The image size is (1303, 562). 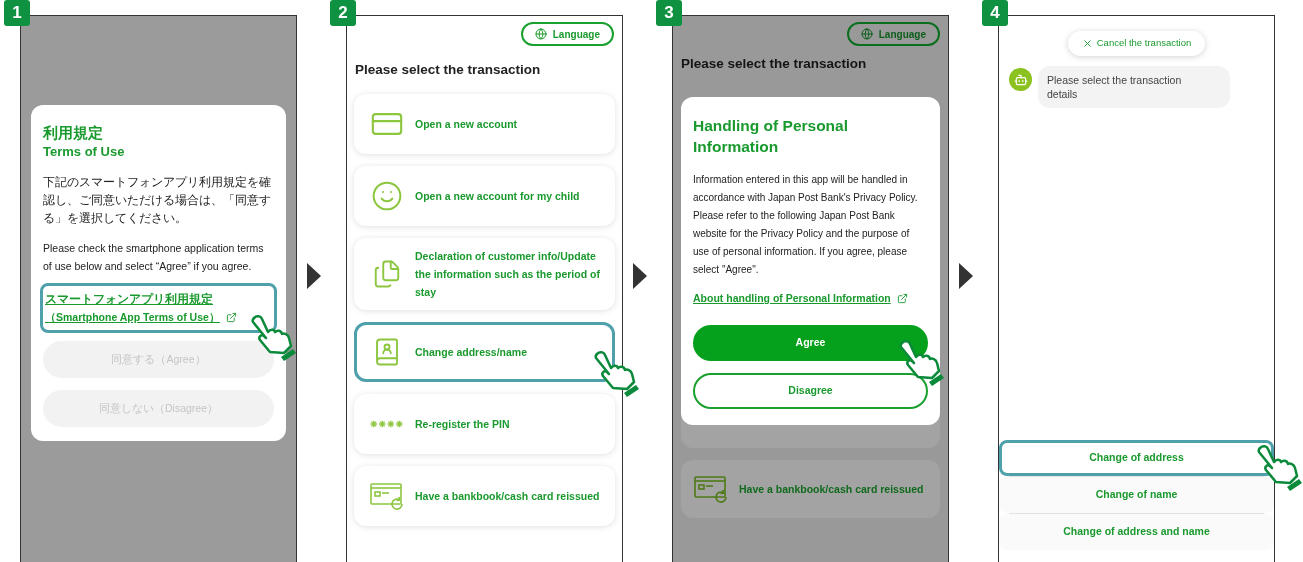 I want to click on terms-link: （Smartphone App Terms of Use）, so click(x=132, y=317).